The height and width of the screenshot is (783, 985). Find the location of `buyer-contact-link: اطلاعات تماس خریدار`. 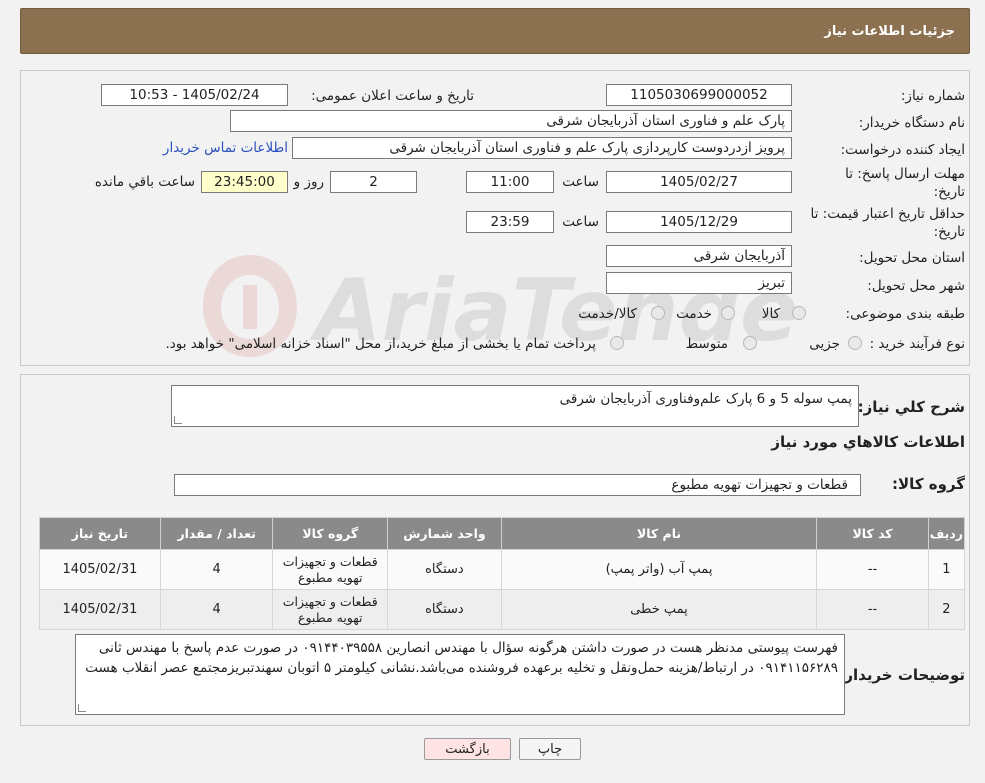

buyer-contact-link: اطلاعات تماس خریدار is located at coordinates (225, 148).